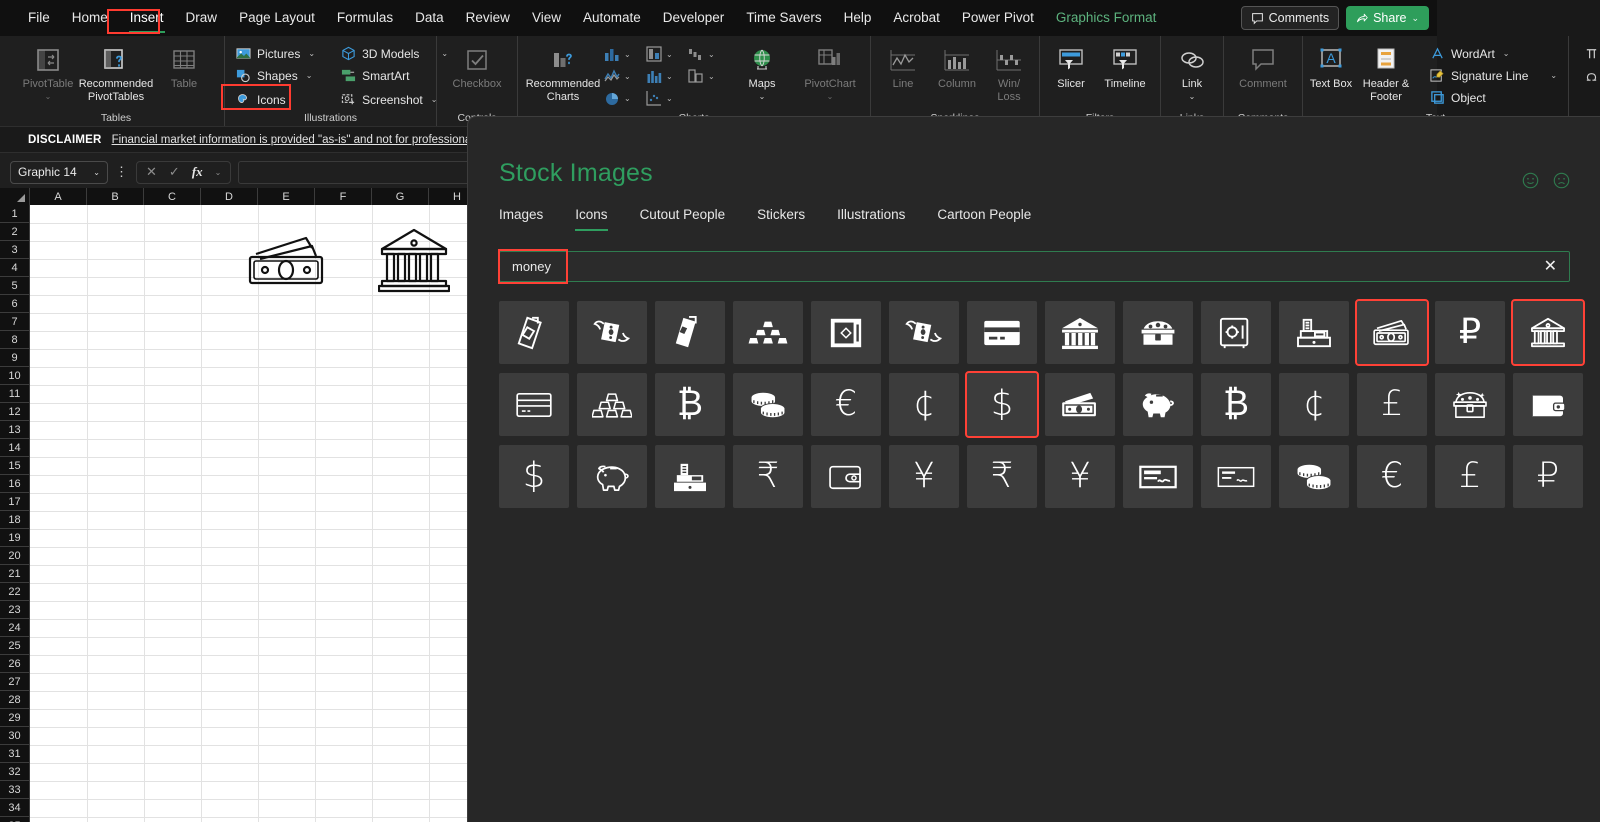  I want to click on cent-sign-icon: ¢, so click(924, 404).